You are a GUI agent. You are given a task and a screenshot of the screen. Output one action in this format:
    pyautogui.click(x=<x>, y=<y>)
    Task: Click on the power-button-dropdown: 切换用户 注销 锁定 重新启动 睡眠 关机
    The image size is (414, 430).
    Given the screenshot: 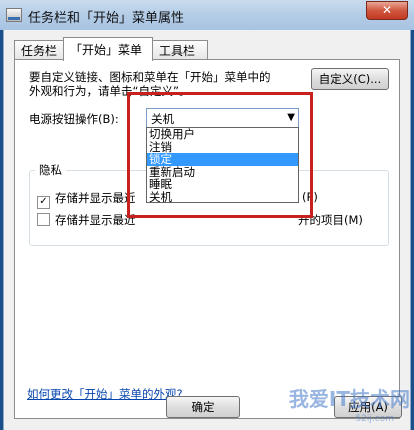 What is the action you would take?
    pyautogui.click(x=222, y=165)
    